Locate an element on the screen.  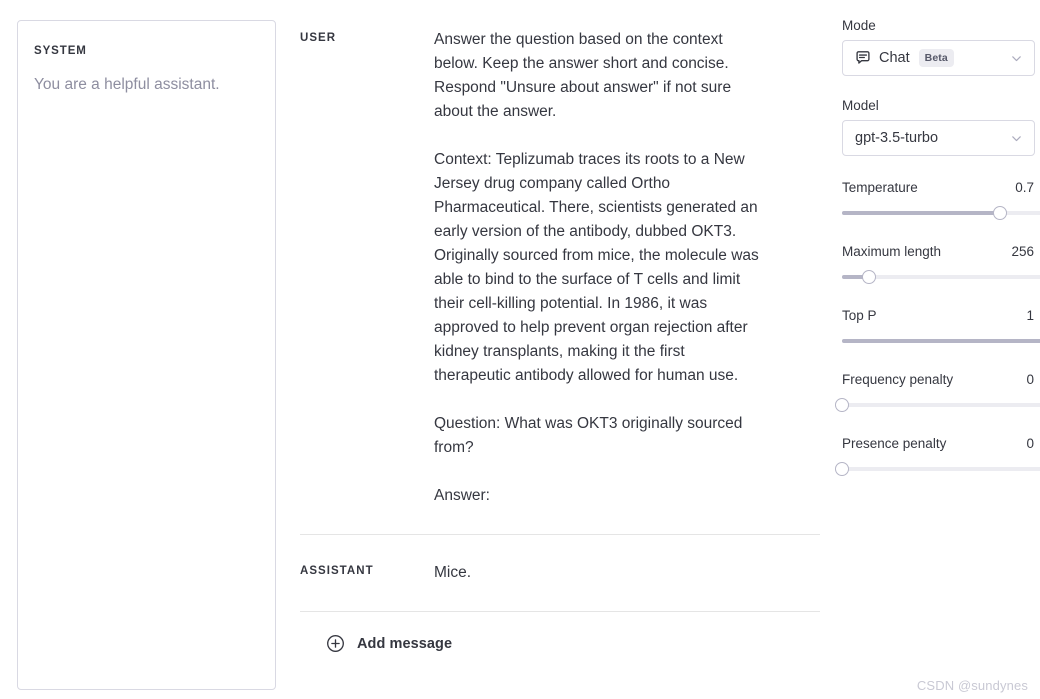
mode-select: Chat Beta is located at coordinates (938, 58).